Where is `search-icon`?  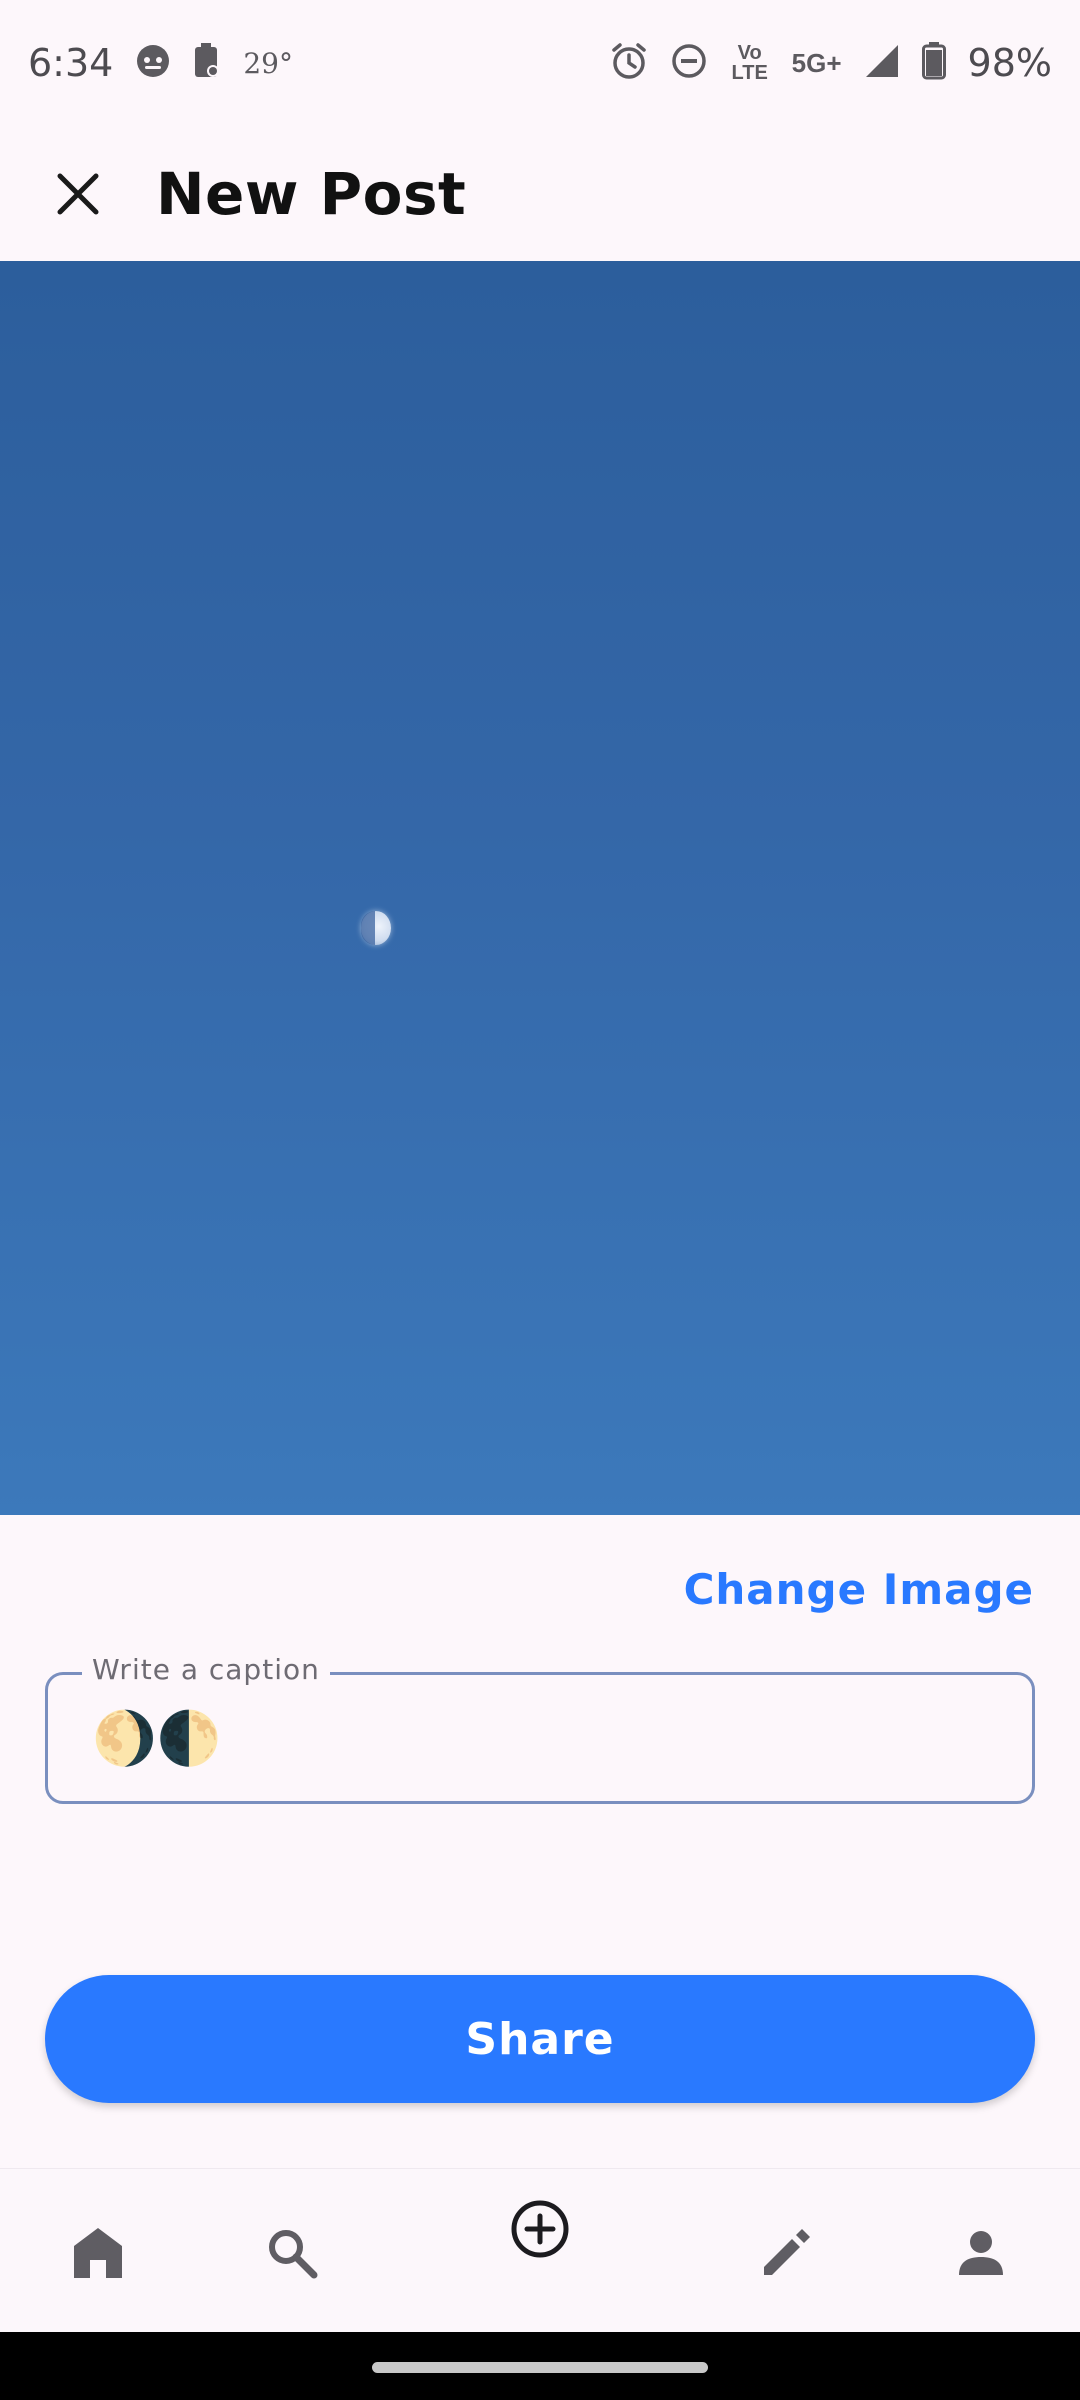
search-icon is located at coordinates (293, 2254).